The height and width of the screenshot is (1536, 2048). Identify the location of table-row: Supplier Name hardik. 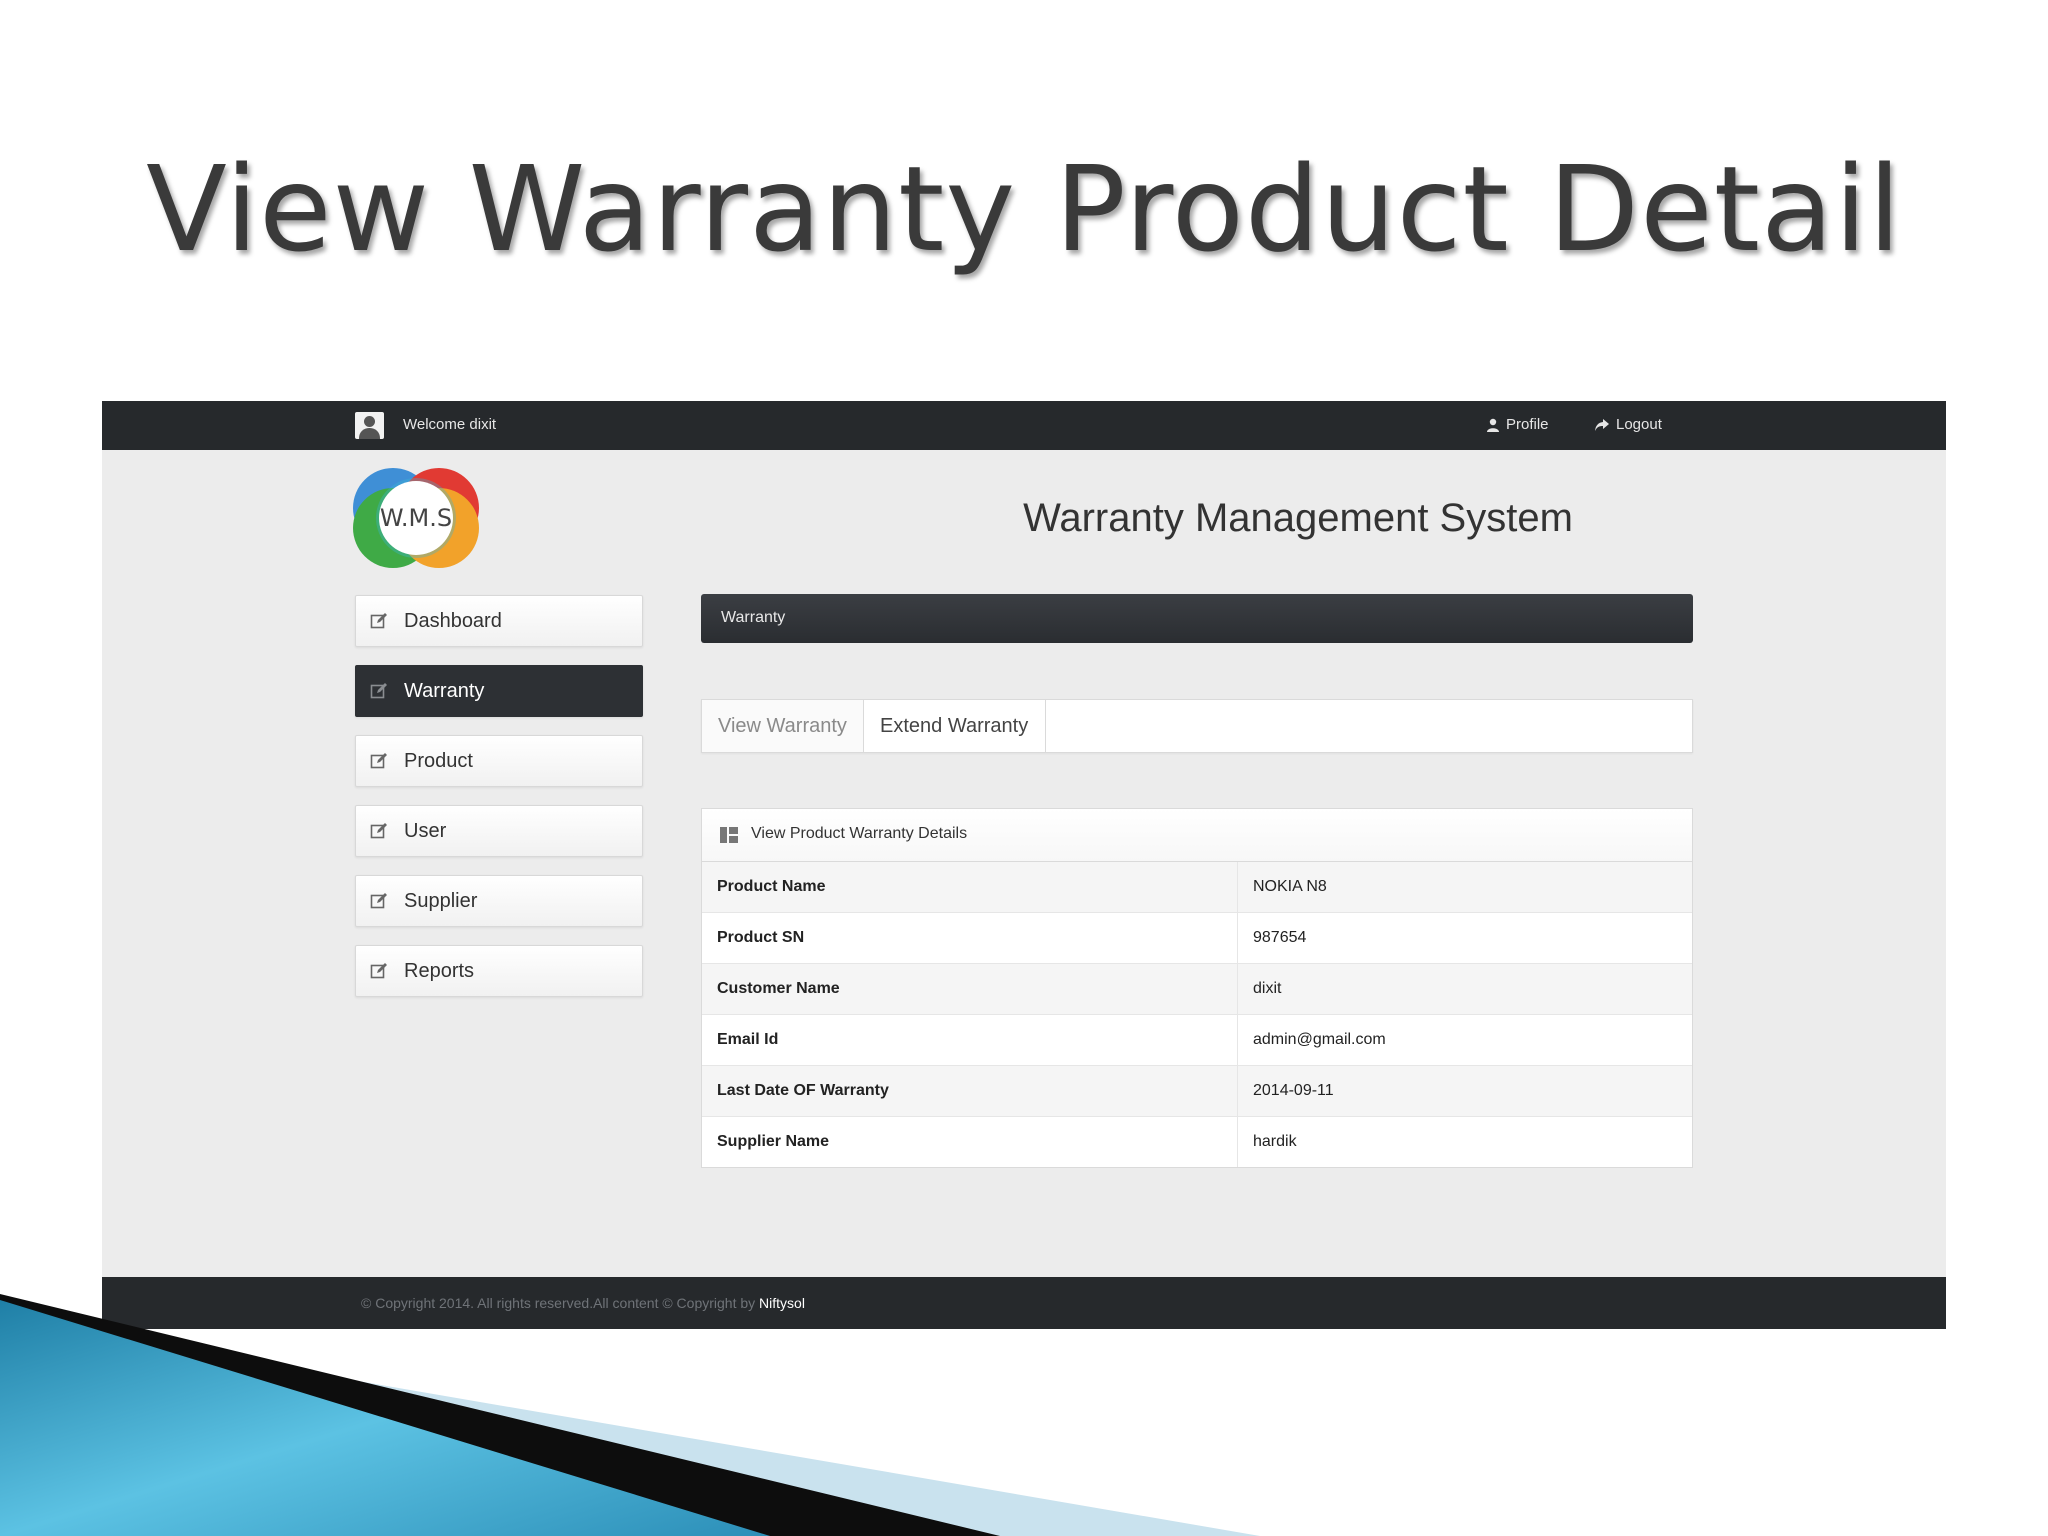
(1197, 1141).